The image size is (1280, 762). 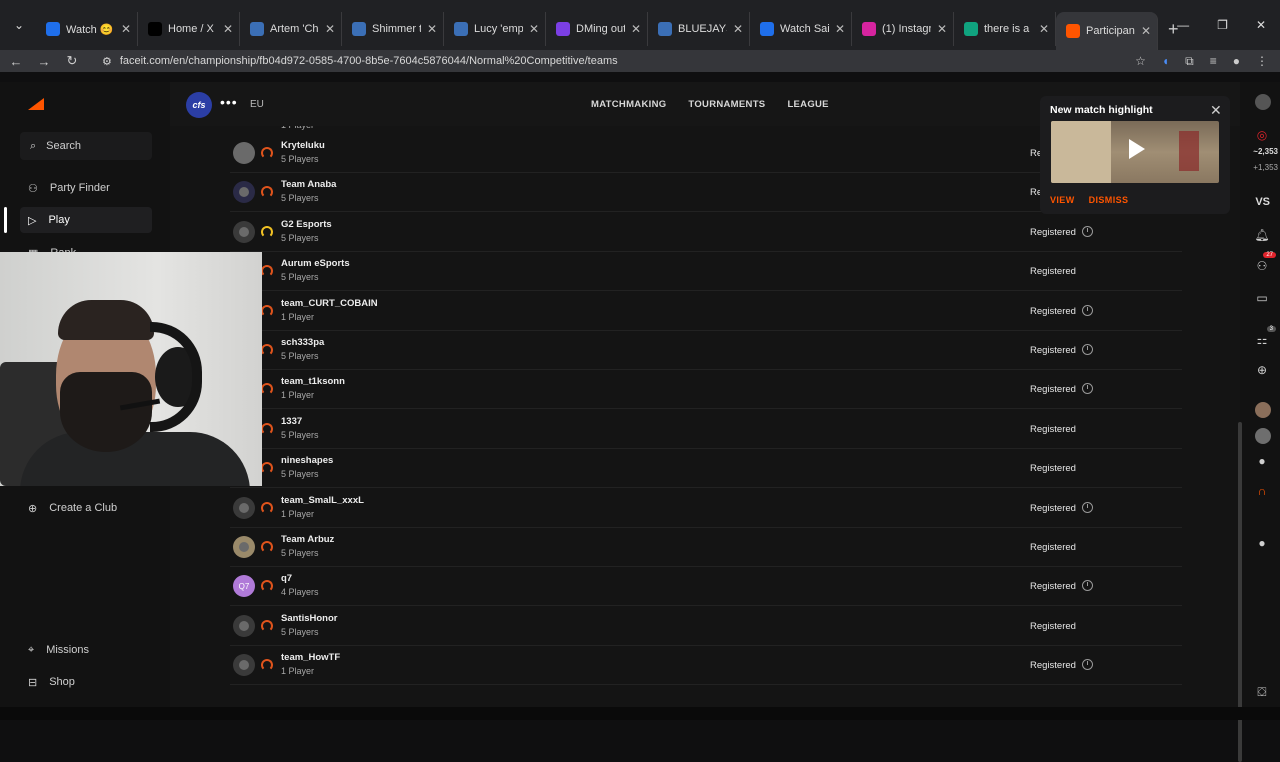 What do you see at coordinates (706, 350) in the screenshot?
I see `table-row: sch333pa 5 Players Registered` at bounding box center [706, 350].